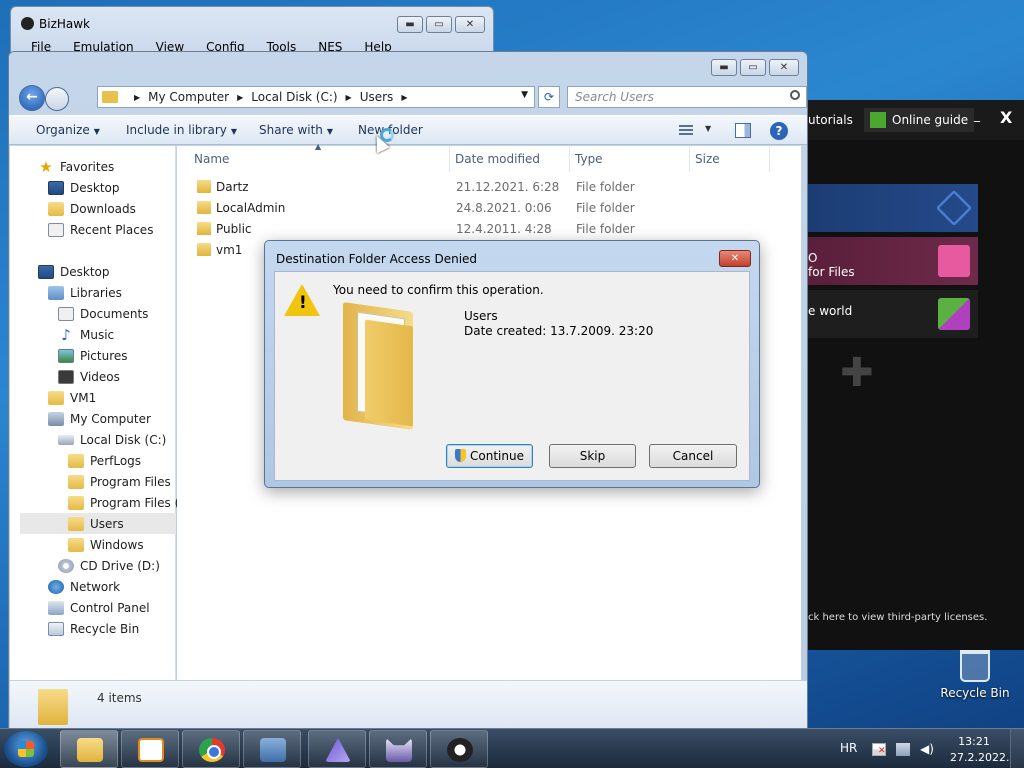  I want to click on skip-button: Skip, so click(592, 456).